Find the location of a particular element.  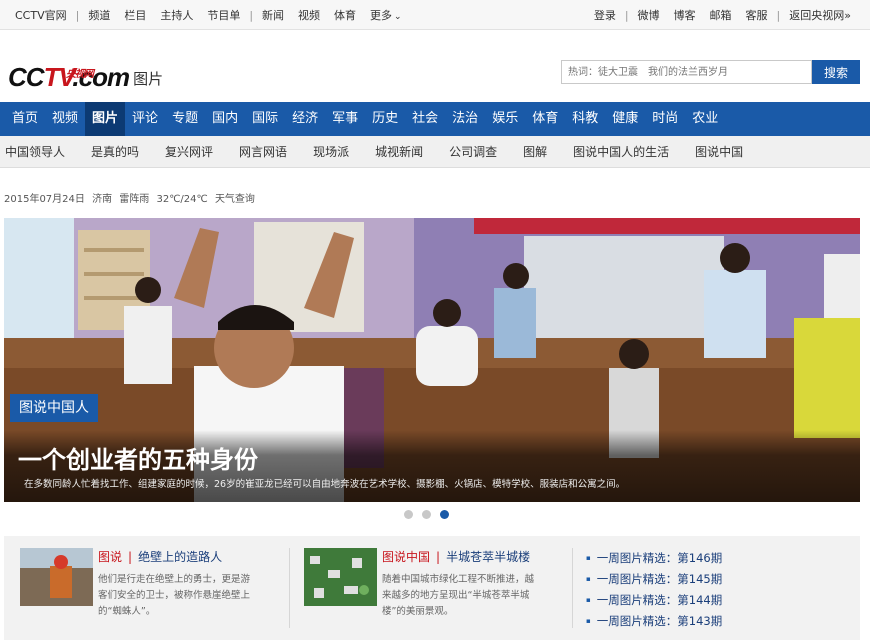

top-right-links: 登录 | 微博 博客 邮箱 客服 | 返回央视网» is located at coordinates (722, 15).